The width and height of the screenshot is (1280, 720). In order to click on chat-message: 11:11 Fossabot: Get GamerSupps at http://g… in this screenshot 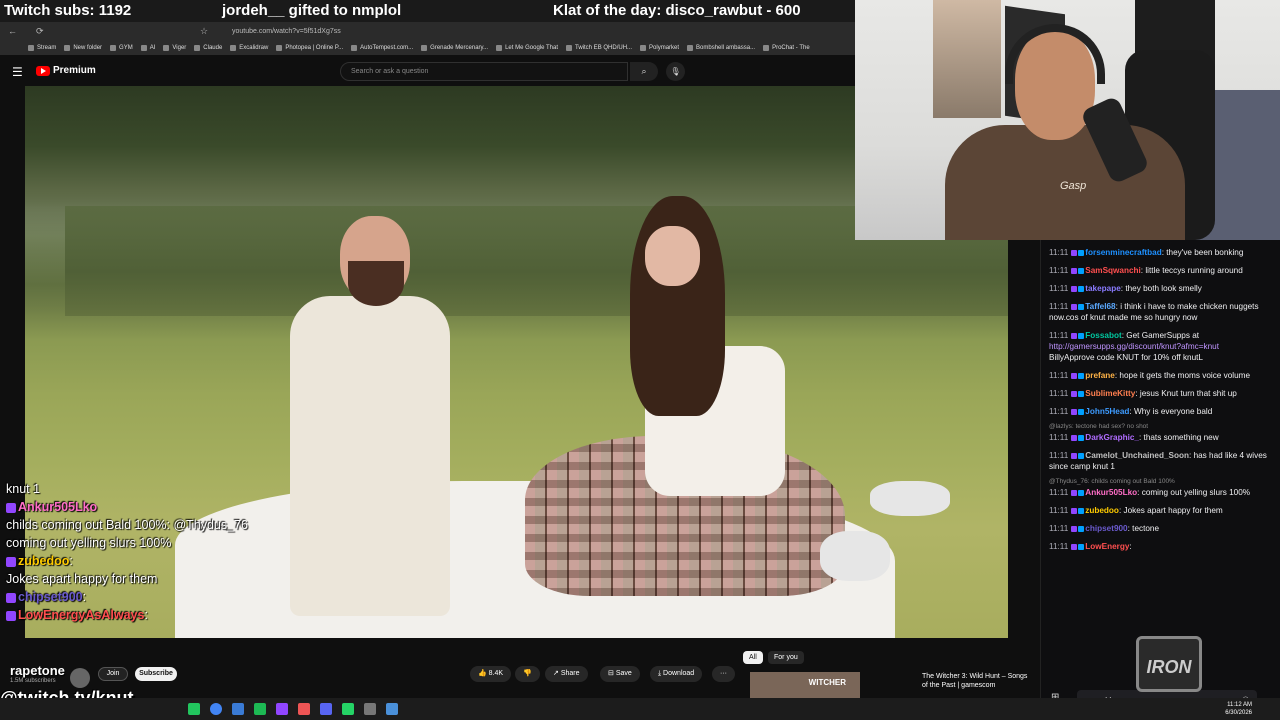, I will do `click(1160, 346)`.